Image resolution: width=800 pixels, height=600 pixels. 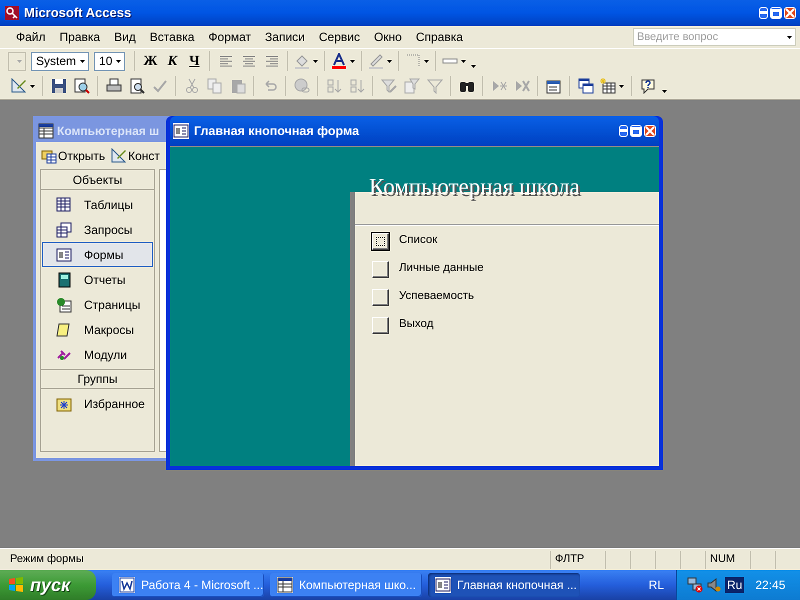 I want to click on printer-icon, so click(x=114, y=86).